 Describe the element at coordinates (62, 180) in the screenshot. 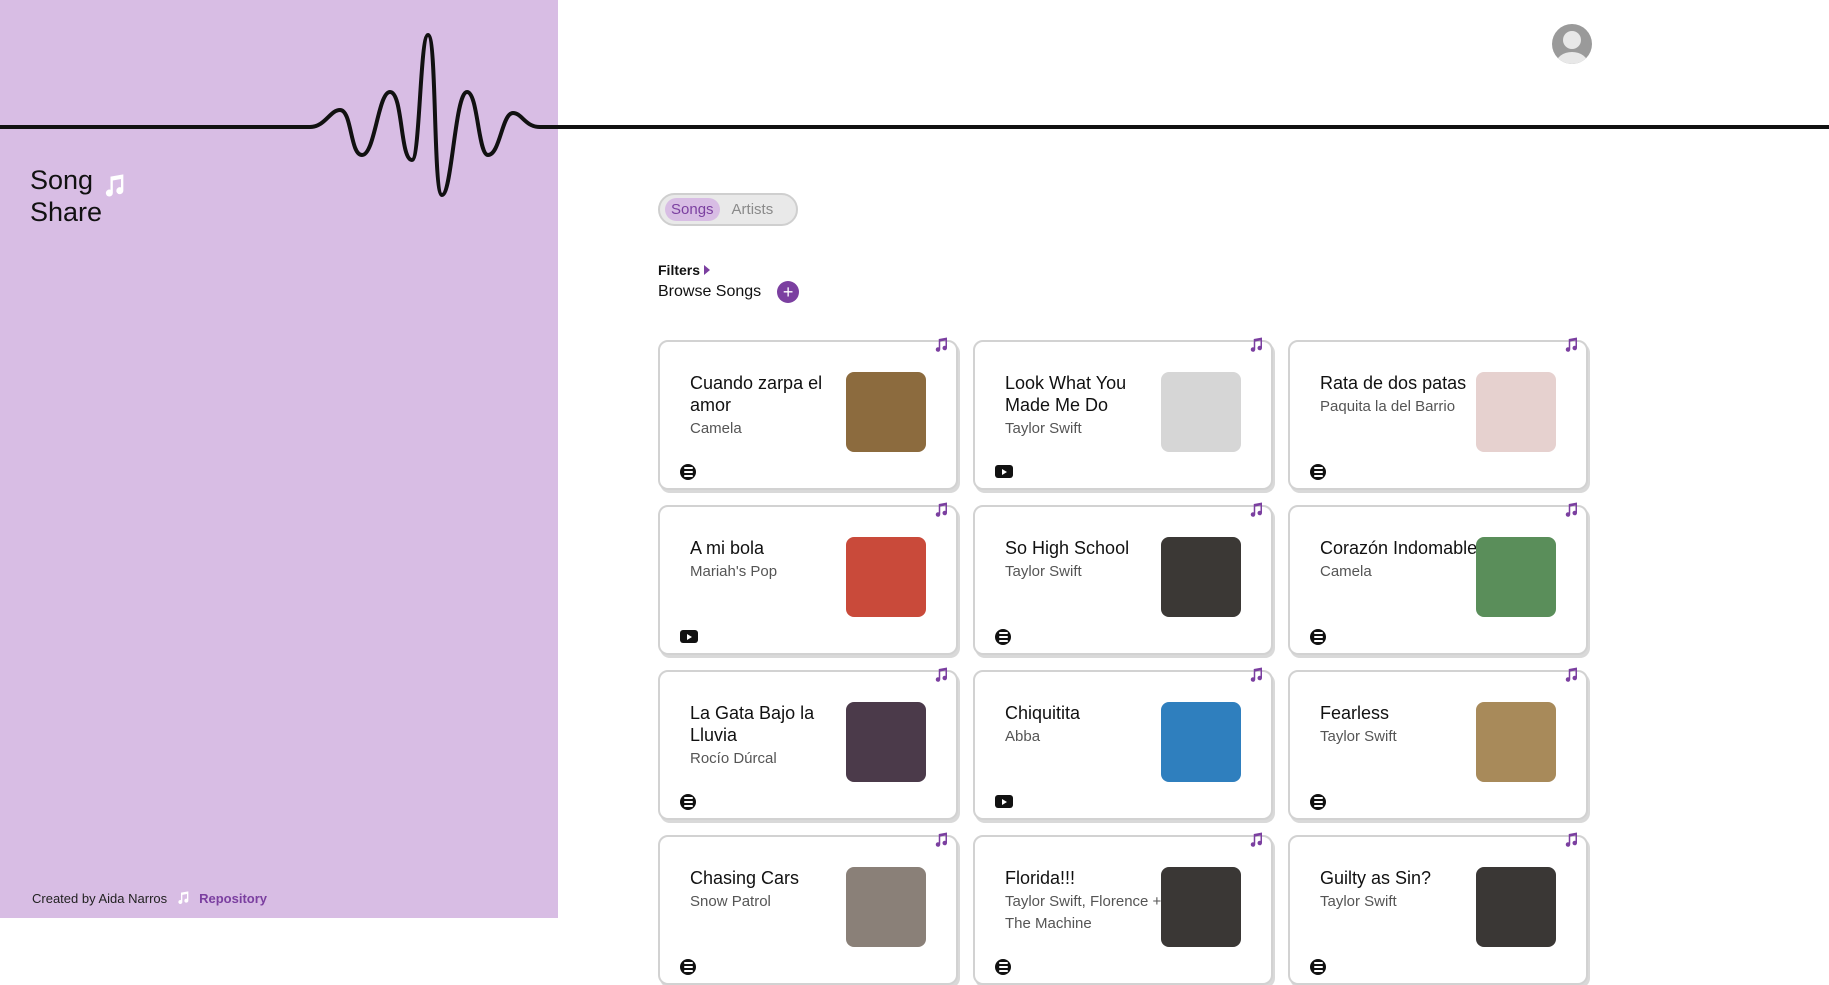

I see `logo-line1: Song` at that location.